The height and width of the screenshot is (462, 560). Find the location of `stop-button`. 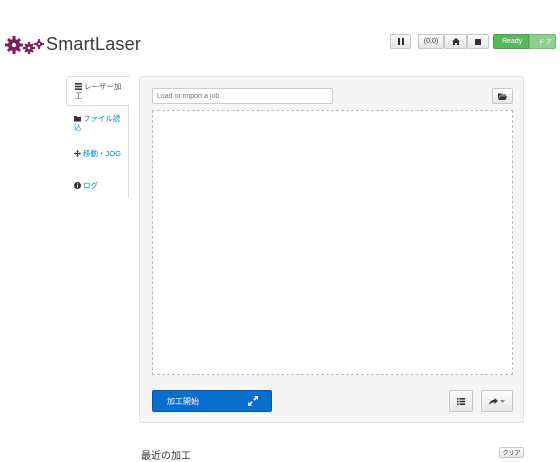

stop-button is located at coordinates (478, 41).